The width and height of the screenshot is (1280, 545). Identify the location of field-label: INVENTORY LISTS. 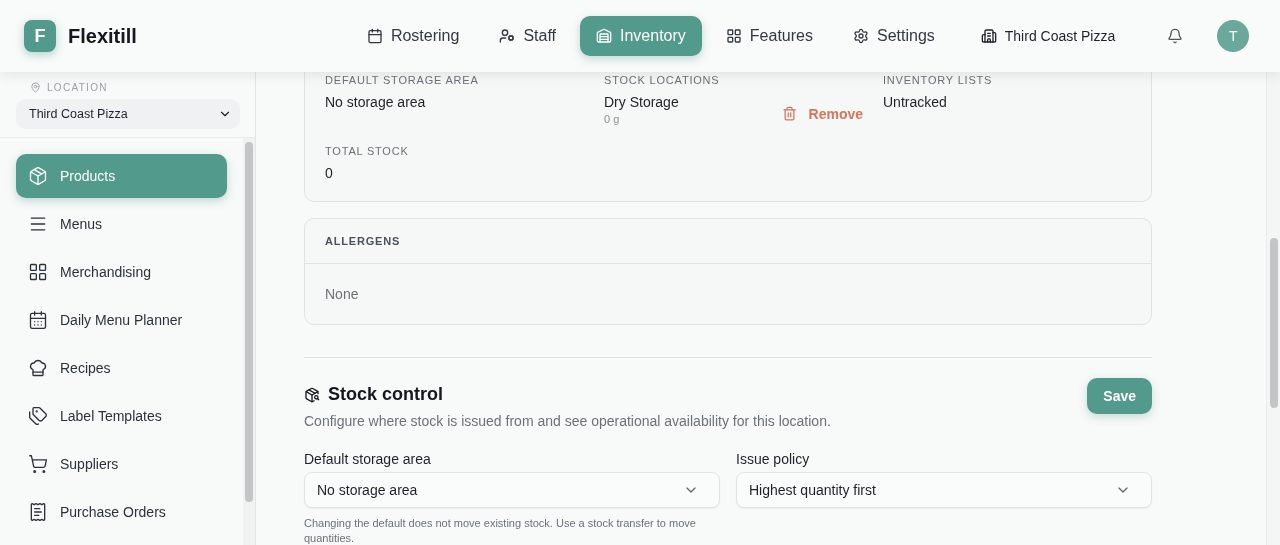
(938, 80).